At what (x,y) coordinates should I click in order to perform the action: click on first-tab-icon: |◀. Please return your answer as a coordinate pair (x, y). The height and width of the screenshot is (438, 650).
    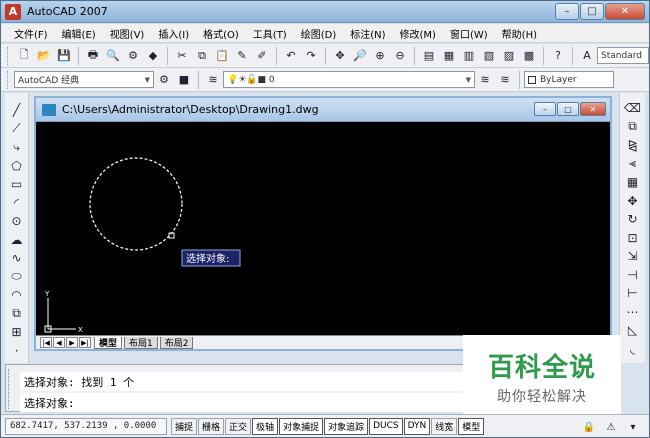
    Looking at the image, I should click on (46, 342).